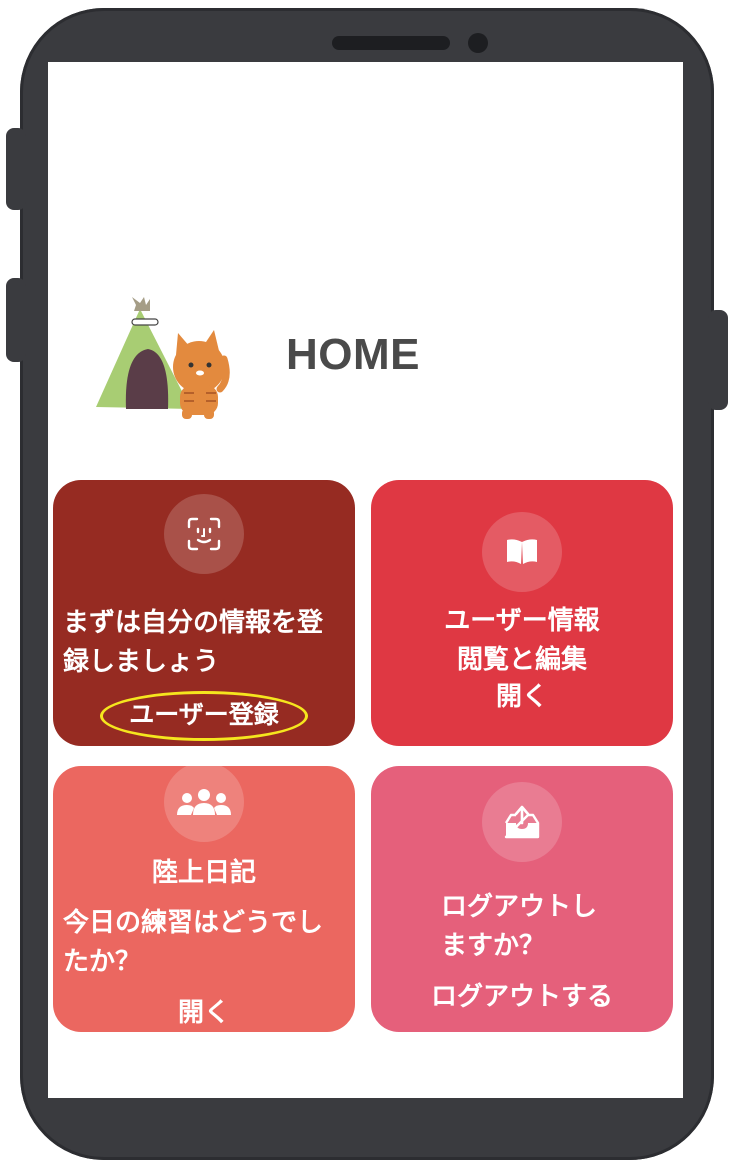 The image size is (732, 1170). What do you see at coordinates (193, 942) in the screenshot?
I see `diary-description: 今日の練習はどうでし たか？` at bounding box center [193, 942].